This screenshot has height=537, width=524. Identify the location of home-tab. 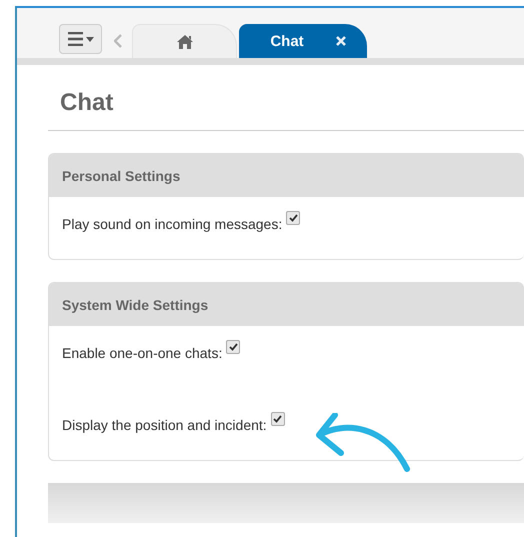
(184, 41).